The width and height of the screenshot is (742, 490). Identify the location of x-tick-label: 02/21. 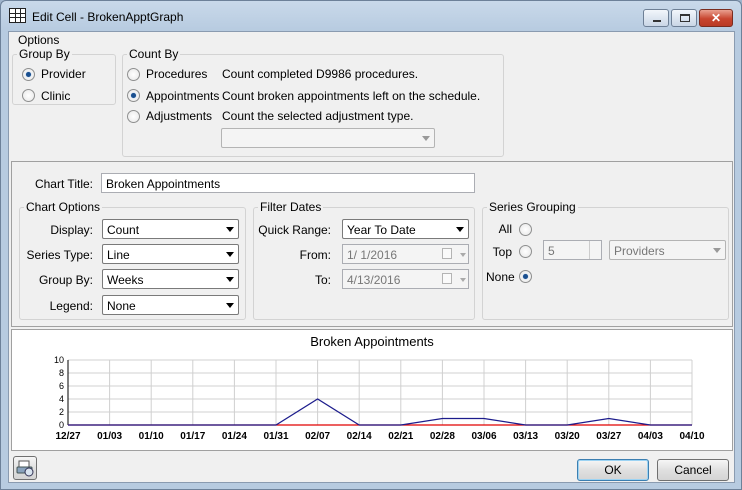
(400, 436).